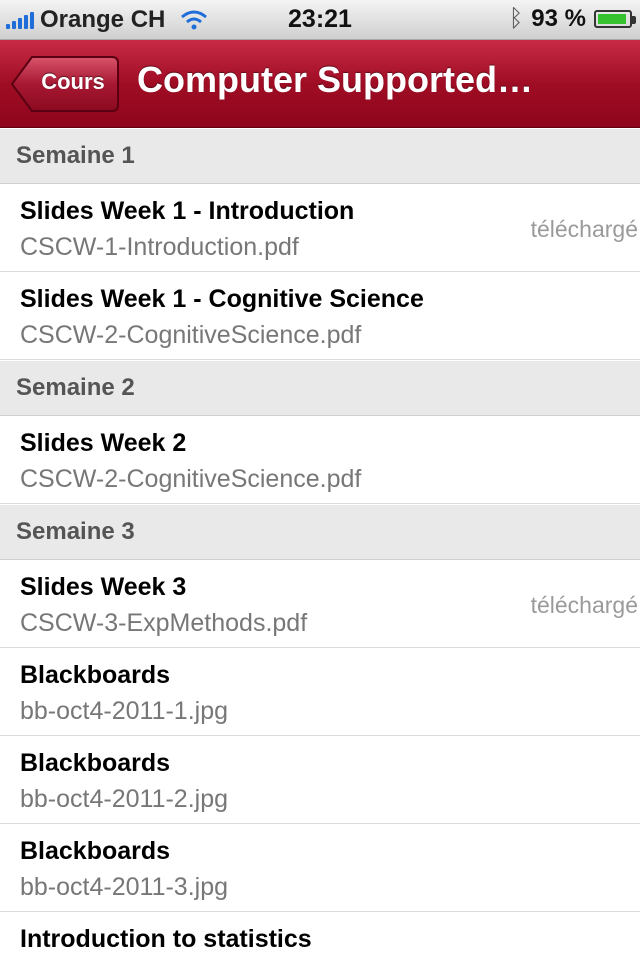  I want to click on section-header-semaine-3: Semaine 3, so click(320, 532).